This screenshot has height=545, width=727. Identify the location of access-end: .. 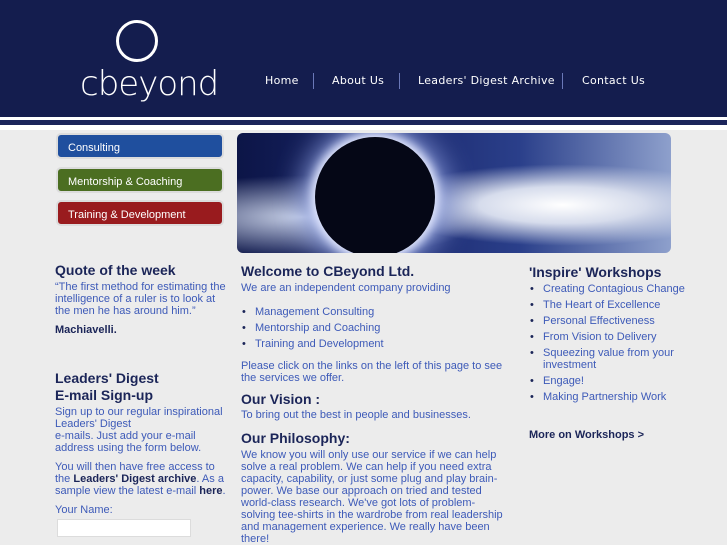
(224, 491).